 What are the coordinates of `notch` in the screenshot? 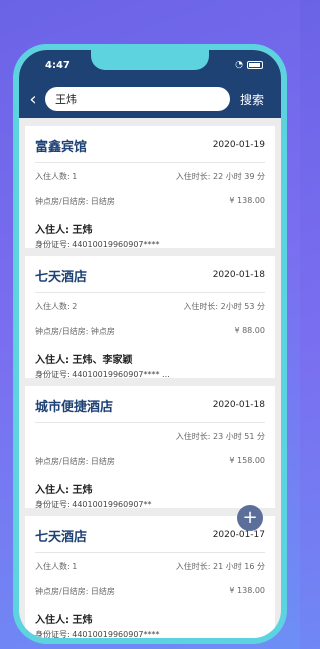 It's located at (150, 60).